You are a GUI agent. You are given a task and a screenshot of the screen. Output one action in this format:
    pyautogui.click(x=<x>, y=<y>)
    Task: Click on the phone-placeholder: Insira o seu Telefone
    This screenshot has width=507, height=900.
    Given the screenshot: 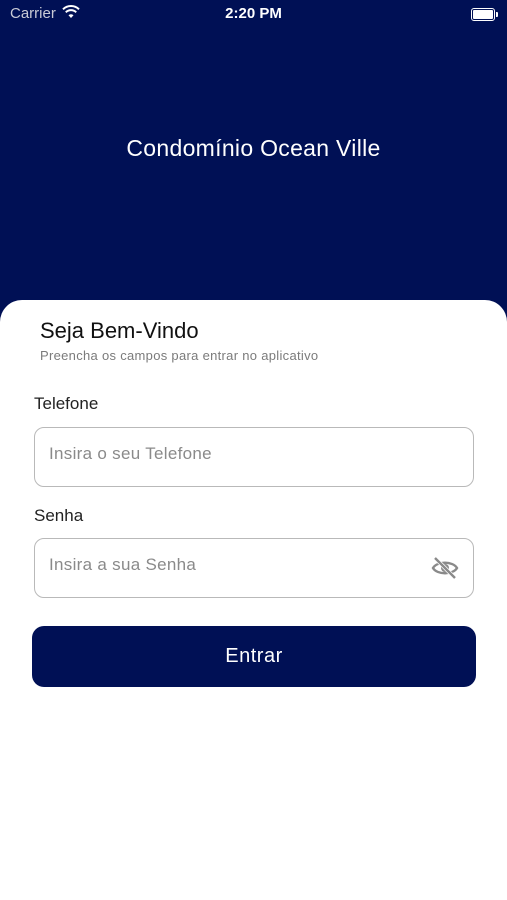 What is the action you would take?
    pyautogui.click(x=130, y=453)
    